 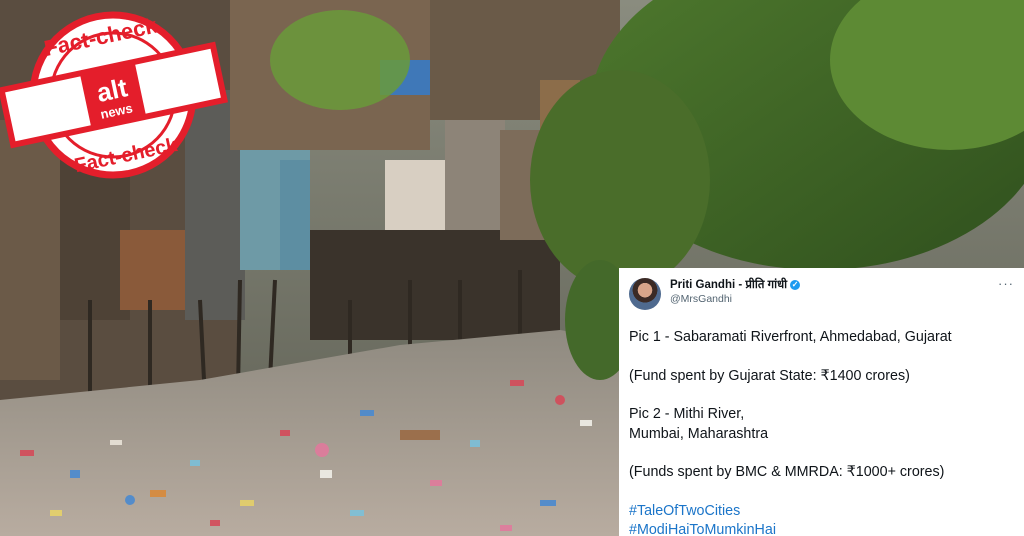 I want to click on tweet-line-pic2-a: Pic 2 - Mithi River,, so click(x=687, y=414).